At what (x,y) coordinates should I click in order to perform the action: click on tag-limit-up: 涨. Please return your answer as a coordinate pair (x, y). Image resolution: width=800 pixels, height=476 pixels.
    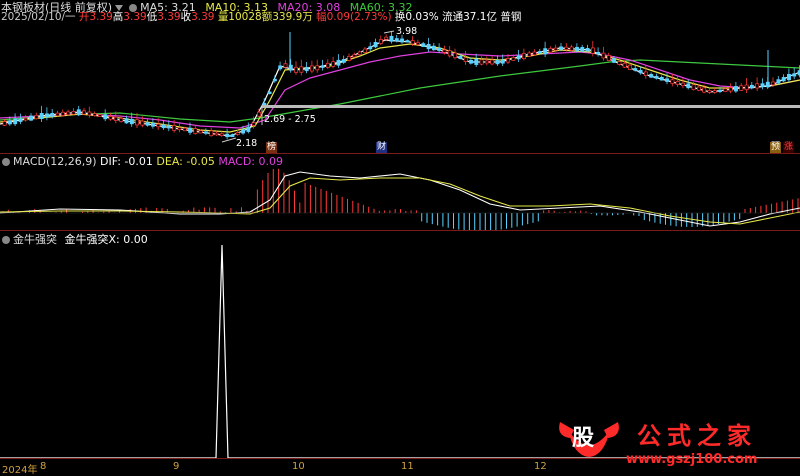
    Looking at the image, I should click on (789, 147).